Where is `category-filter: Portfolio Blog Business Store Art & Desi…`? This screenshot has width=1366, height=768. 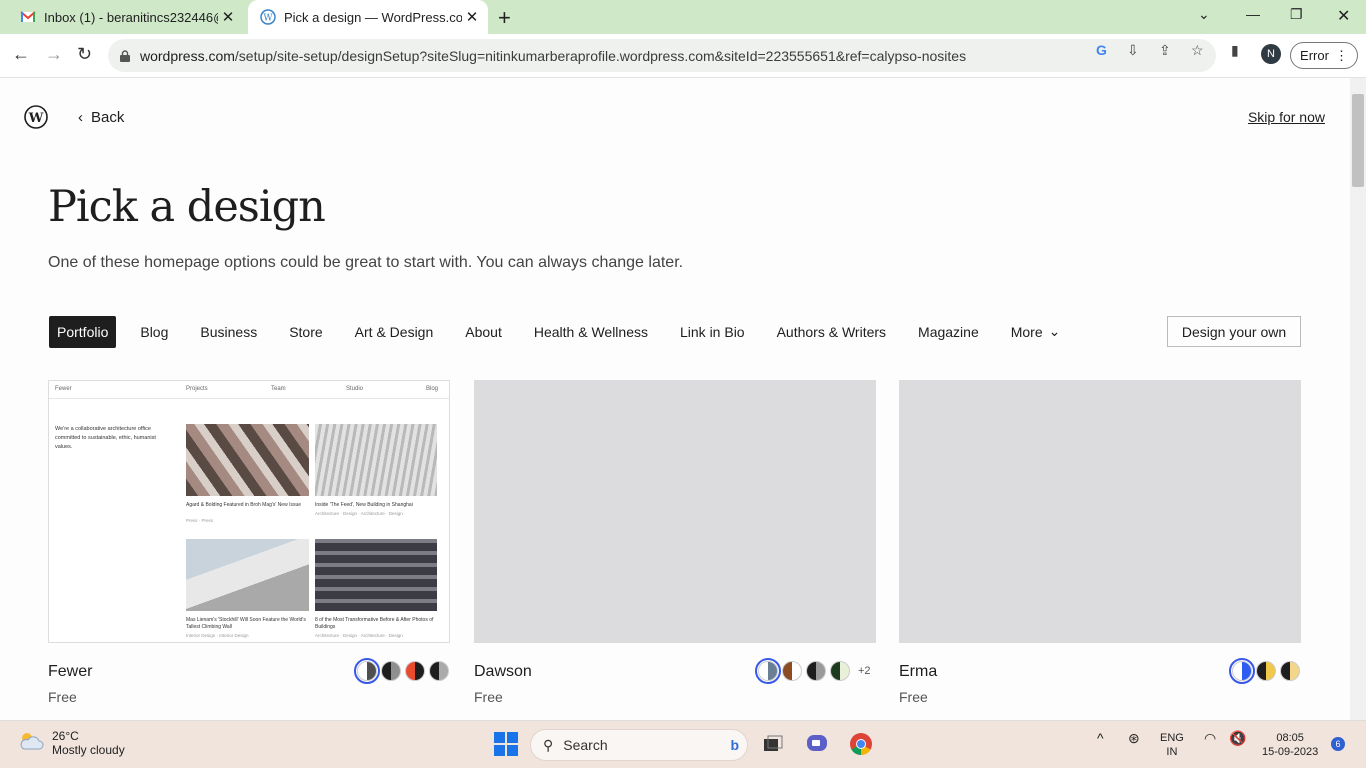 category-filter: Portfolio Blog Business Store Art & Desi… is located at coordinates (566, 331).